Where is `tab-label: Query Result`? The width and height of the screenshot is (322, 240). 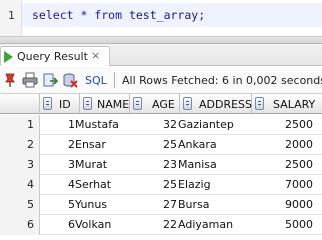 tab-label: Query Result is located at coordinates (52, 56).